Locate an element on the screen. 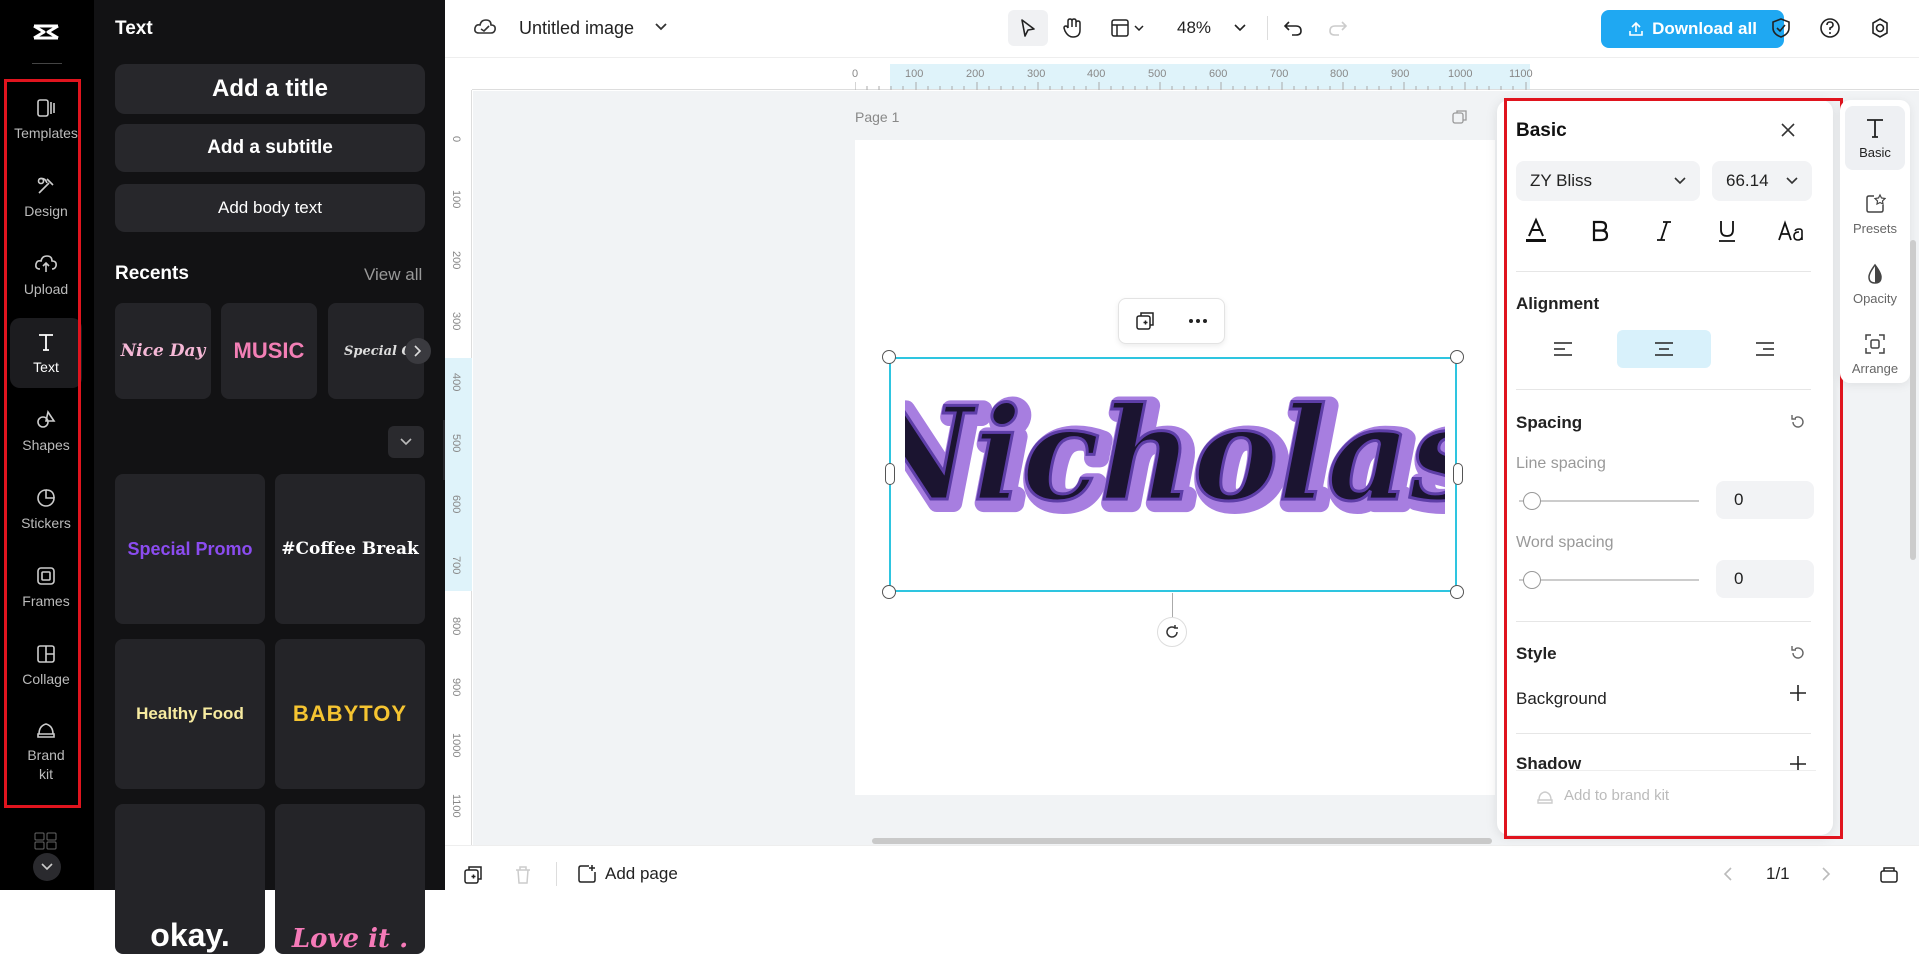 The height and width of the screenshot is (954, 1919). rotate-handle is located at coordinates (1172, 632).